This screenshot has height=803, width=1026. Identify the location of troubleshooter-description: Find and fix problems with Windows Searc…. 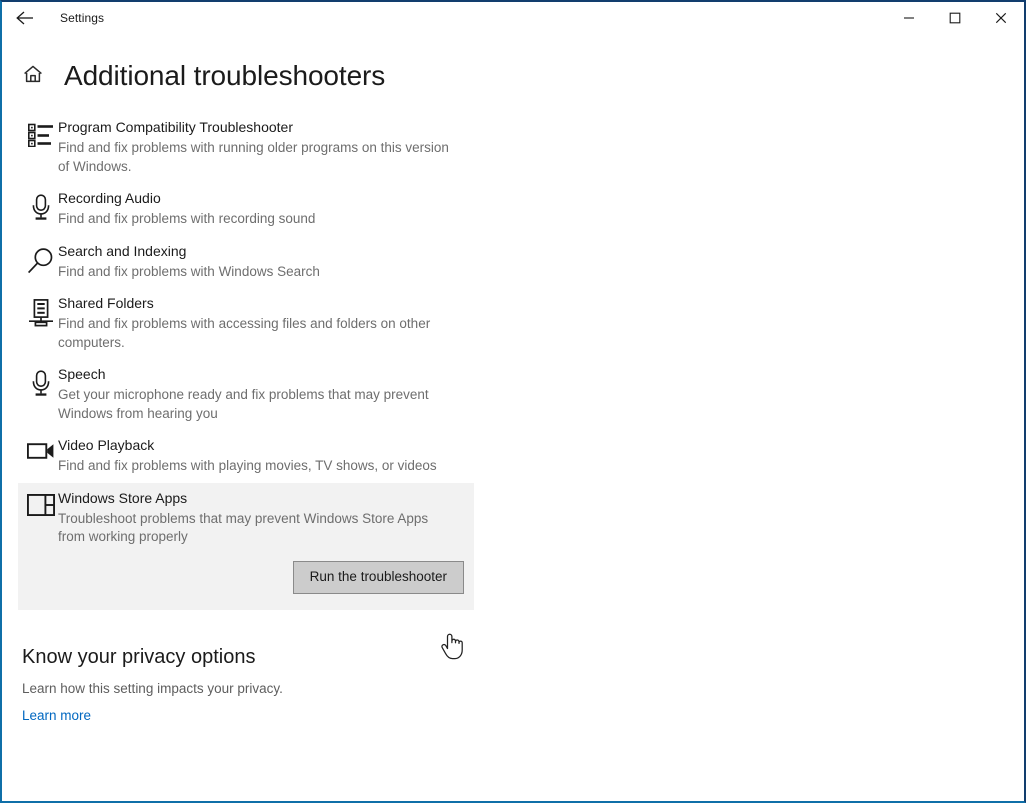
(189, 271).